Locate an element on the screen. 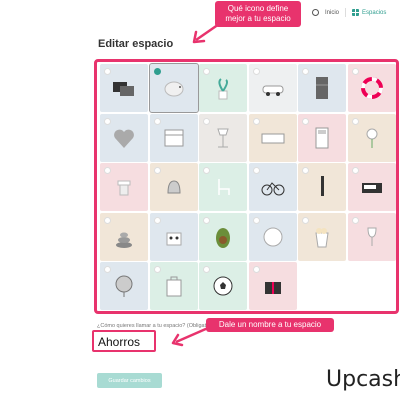 The height and width of the screenshot is (400, 400). bag-icon is located at coordinates (174, 239).